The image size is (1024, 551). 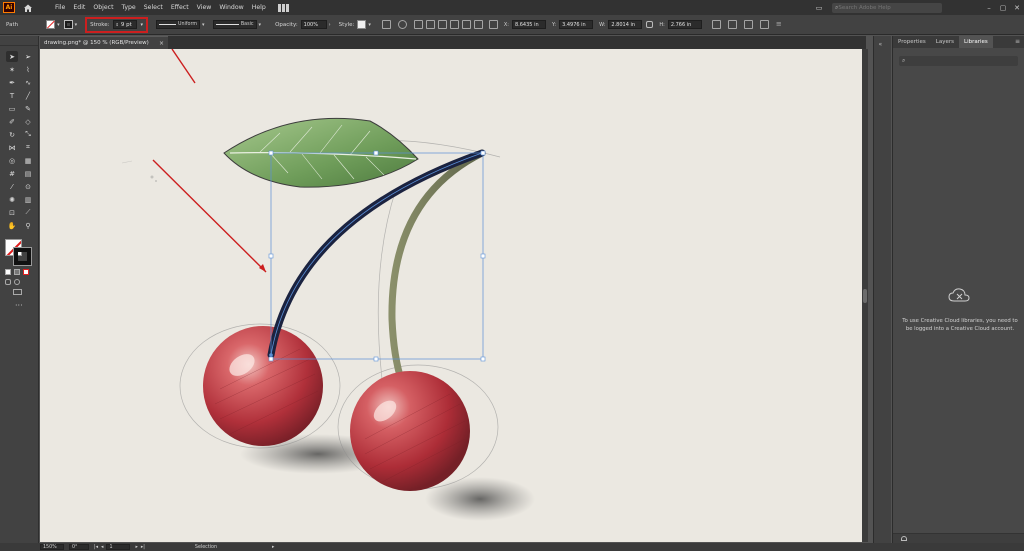 What do you see at coordinates (28, 108) in the screenshot?
I see `paintbrush-tool-icon: ✎` at bounding box center [28, 108].